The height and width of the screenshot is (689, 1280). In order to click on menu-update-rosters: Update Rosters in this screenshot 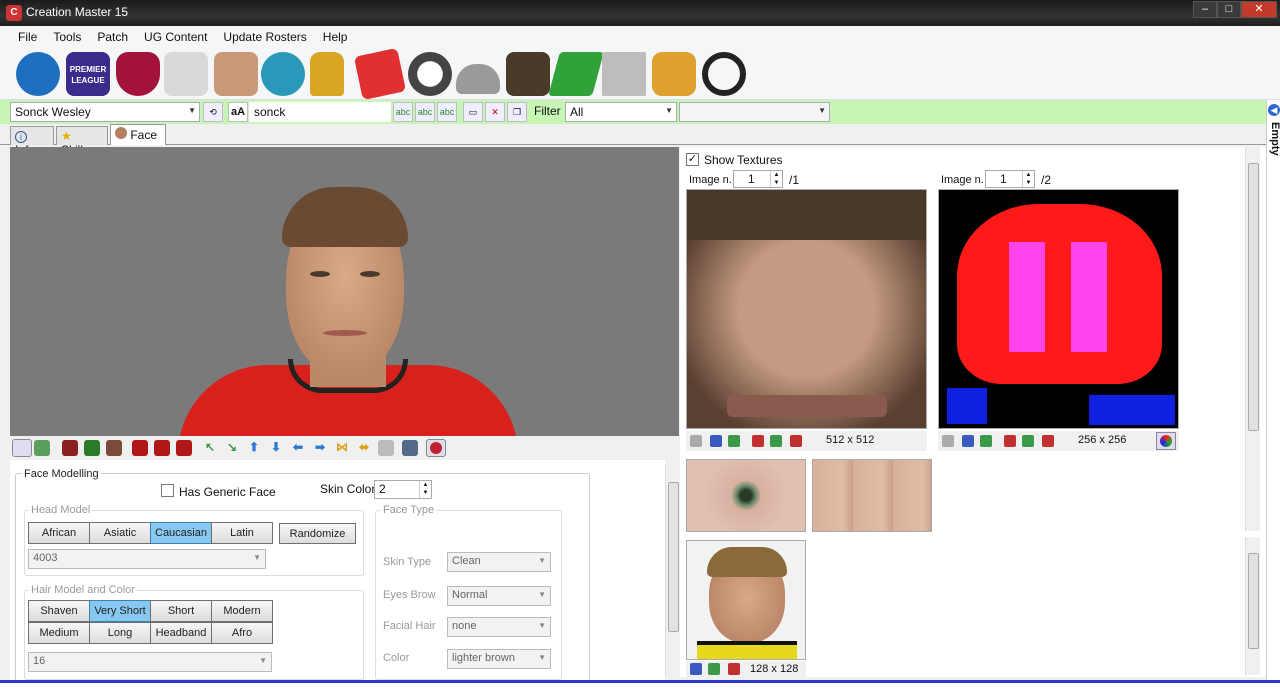, I will do `click(264, 37)`.